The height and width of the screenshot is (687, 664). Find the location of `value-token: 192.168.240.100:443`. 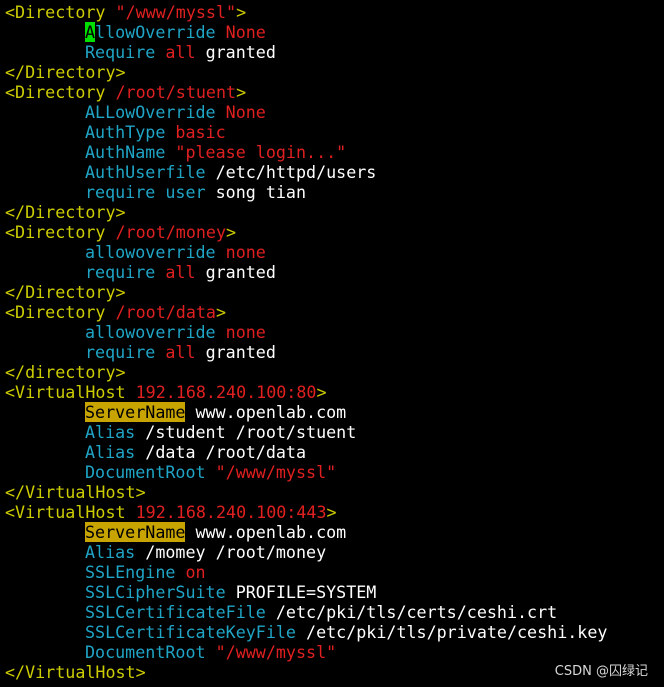

value-token: 192.168.240.100:443 is located at coordinates (231, 512).